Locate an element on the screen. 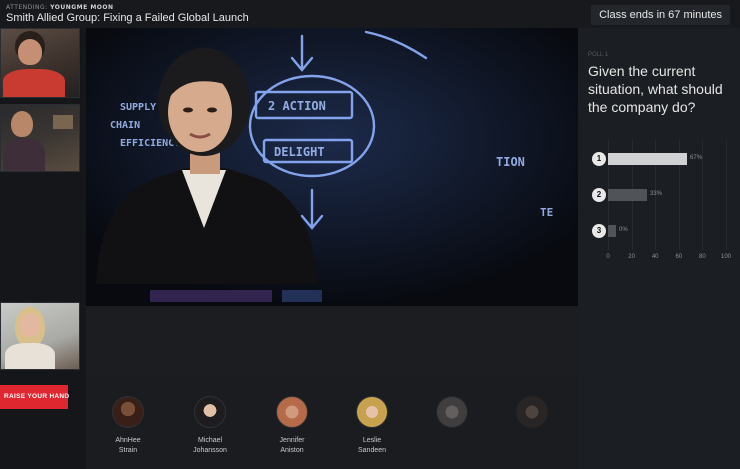  svg-text: TION is located at coordinates (510, 162).